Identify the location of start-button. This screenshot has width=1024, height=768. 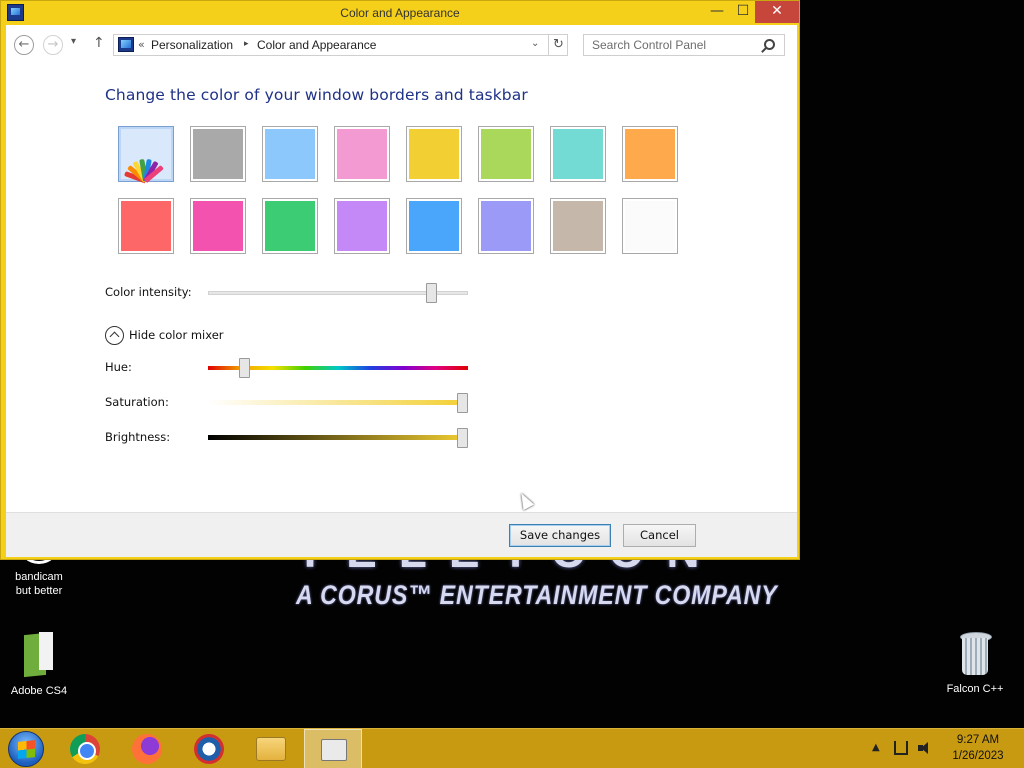
(26, 749).